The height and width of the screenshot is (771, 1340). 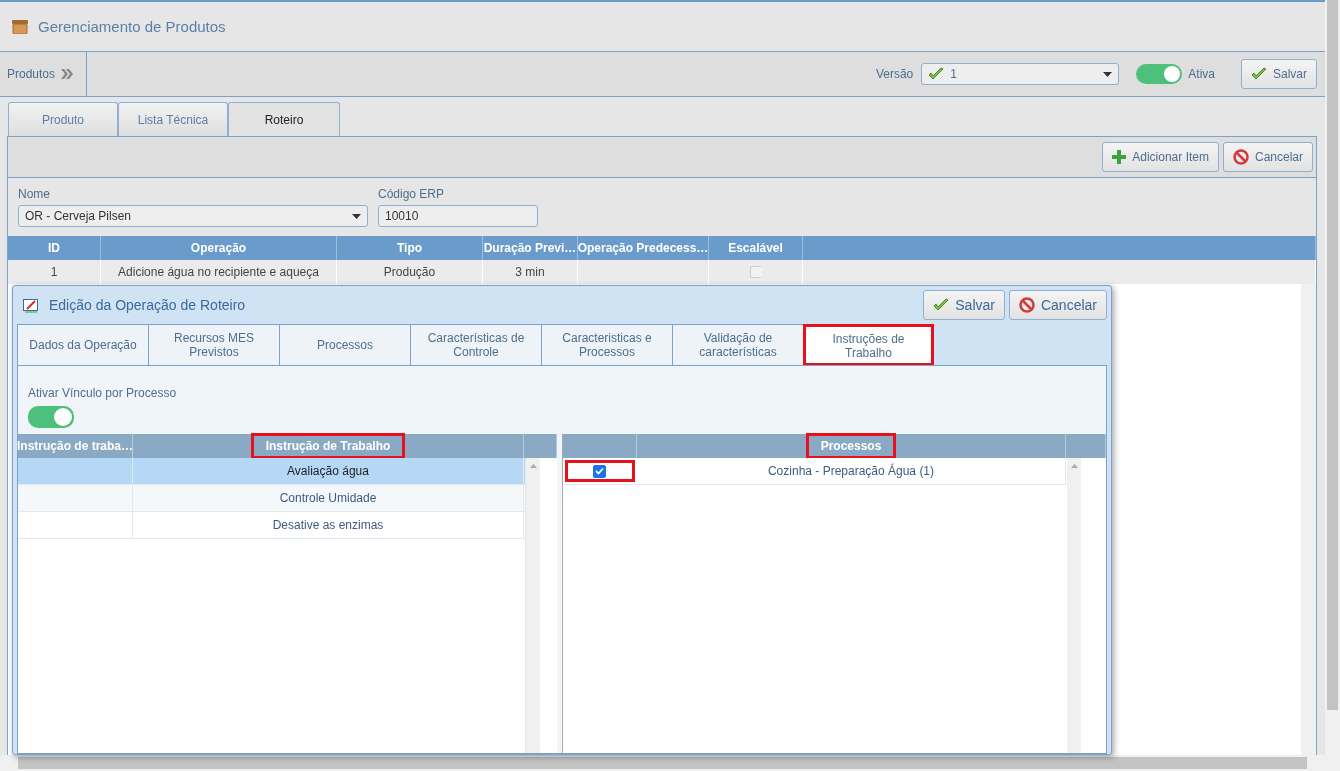 I want to click on table-cell: 1, so click(x=54, y=272).